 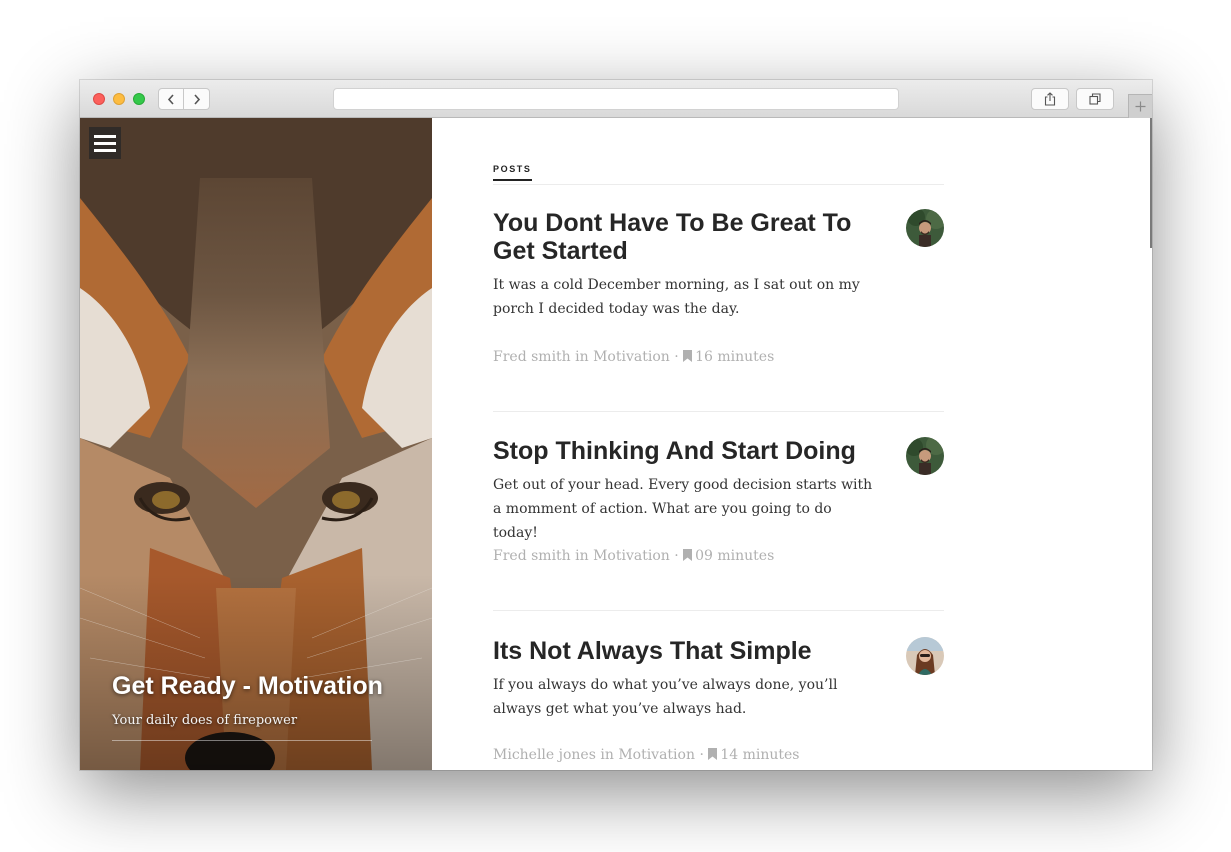 I want to click on post-author: Michelle jones, so click(x=544, y=755).